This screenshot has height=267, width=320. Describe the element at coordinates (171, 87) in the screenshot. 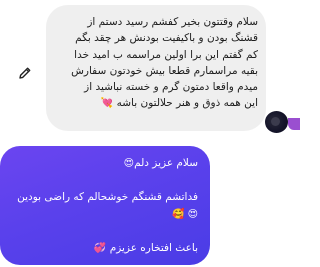

I see `incoming-message-line-5: میدم واقعا دمتون گرم و خسته نباشید از` at that location.